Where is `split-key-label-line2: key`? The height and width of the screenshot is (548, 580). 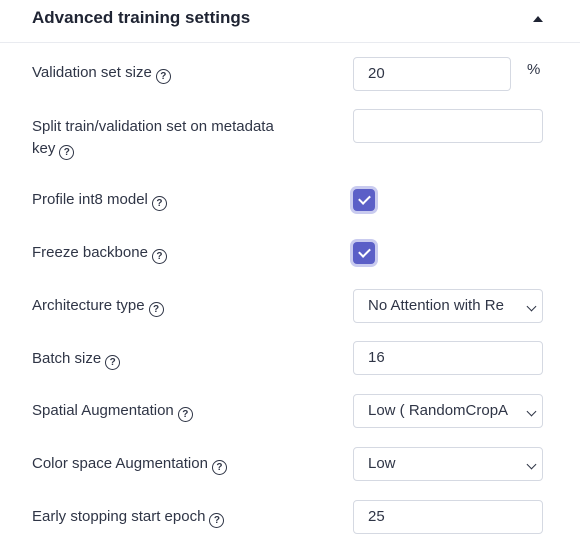 split-key-label-line2: key is located at coordinates (44, 148).